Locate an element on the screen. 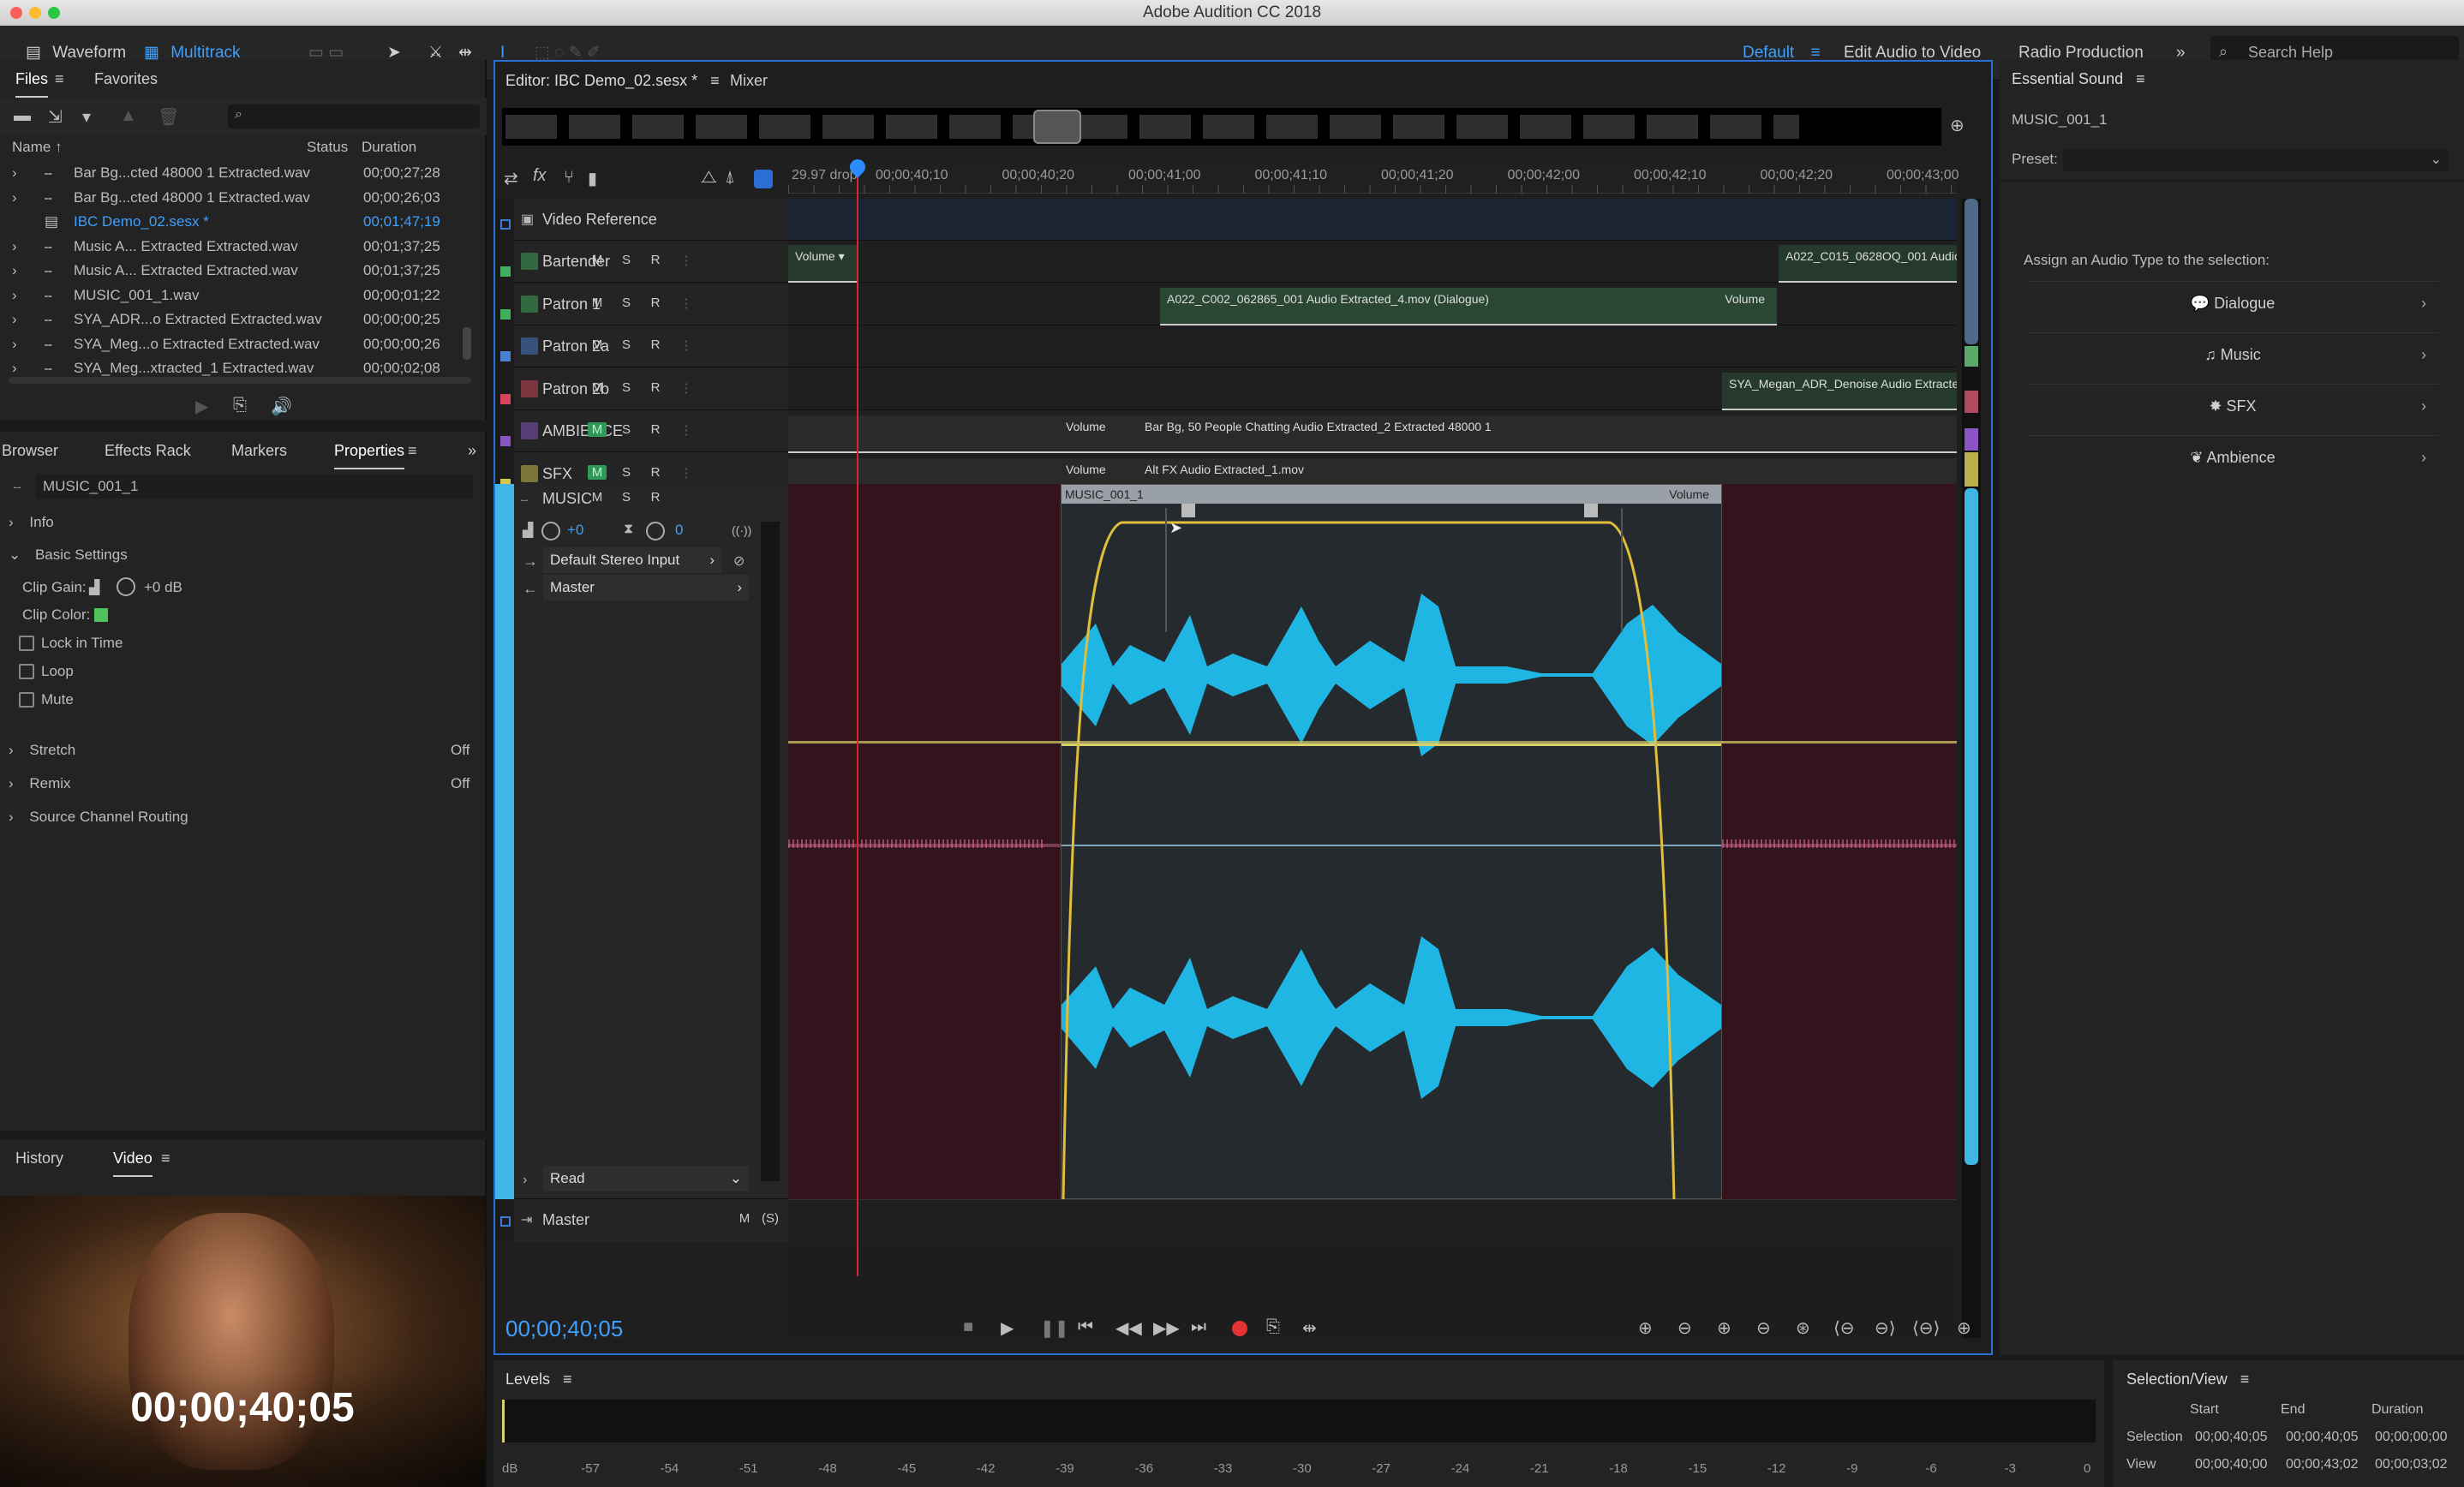 The height and width of the screenshot is (1487, 2464). input-select: Default Stereo Input › is located at coordinates (632, 560).